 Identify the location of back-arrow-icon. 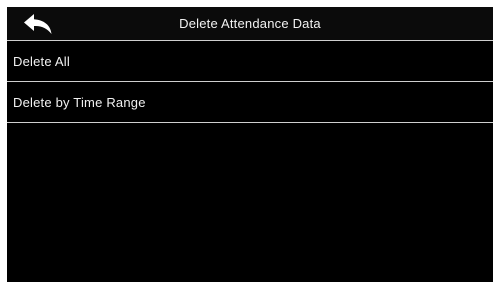
(38, 23).